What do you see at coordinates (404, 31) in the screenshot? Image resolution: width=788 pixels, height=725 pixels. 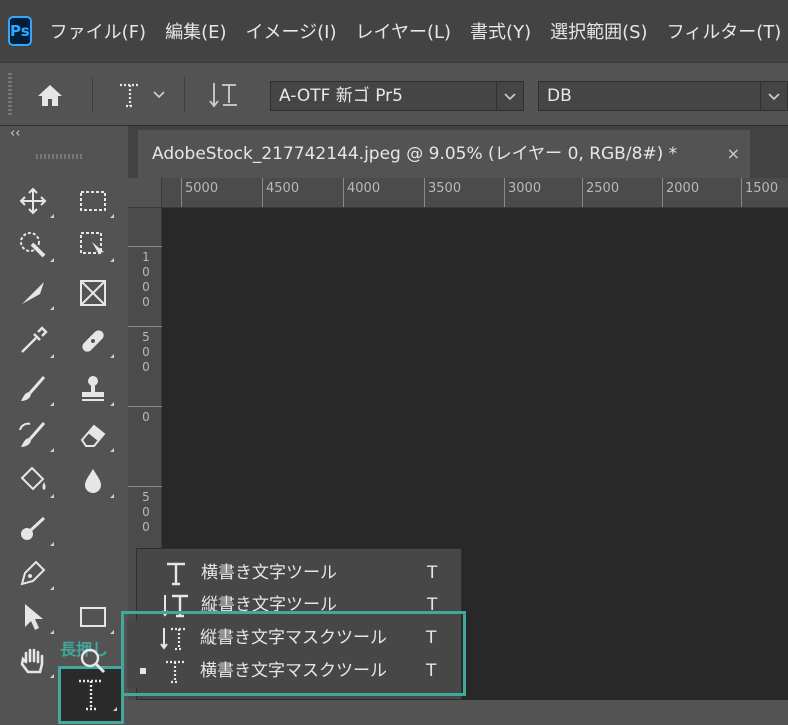 I see `menu-layer: レイヤー(L)` at bounding box center [404, 31].